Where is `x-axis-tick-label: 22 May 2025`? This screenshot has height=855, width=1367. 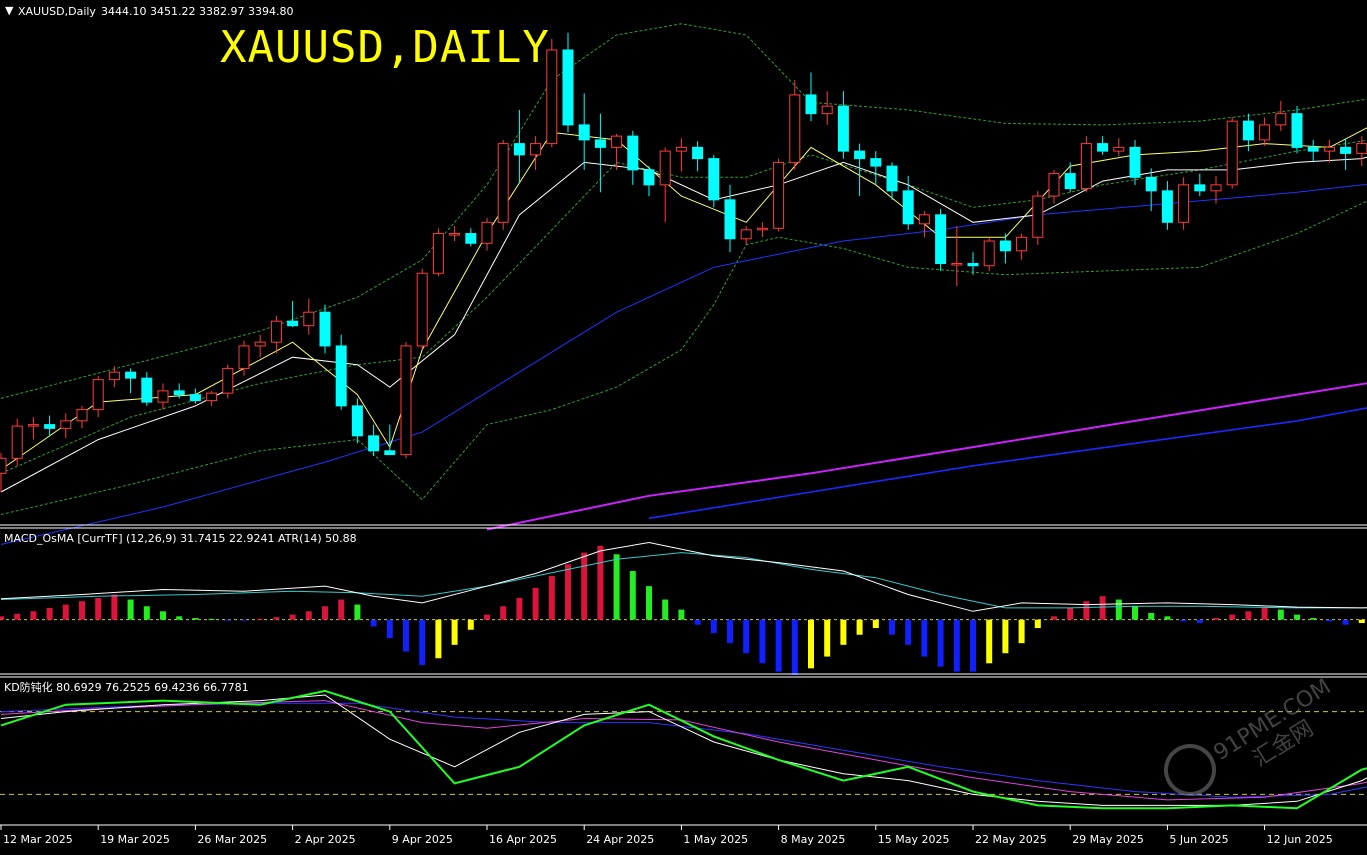
x-axis-tick-label: 22 May 2025 is located at coordinates (1011, 839).